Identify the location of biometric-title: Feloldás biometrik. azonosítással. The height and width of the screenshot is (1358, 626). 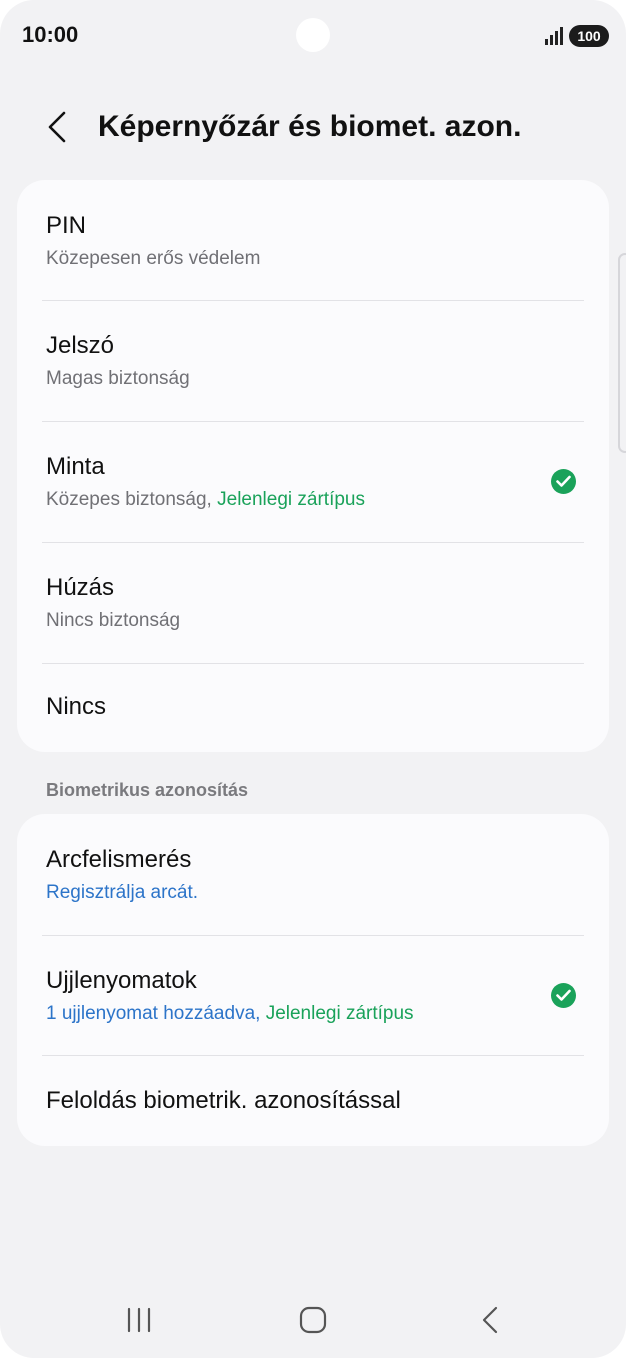
(223, 1100).